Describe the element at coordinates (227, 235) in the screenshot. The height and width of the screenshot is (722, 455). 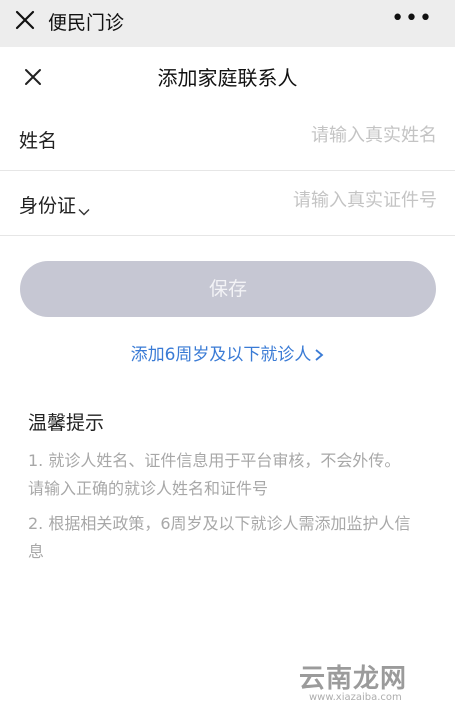
I see `divider` at that location.